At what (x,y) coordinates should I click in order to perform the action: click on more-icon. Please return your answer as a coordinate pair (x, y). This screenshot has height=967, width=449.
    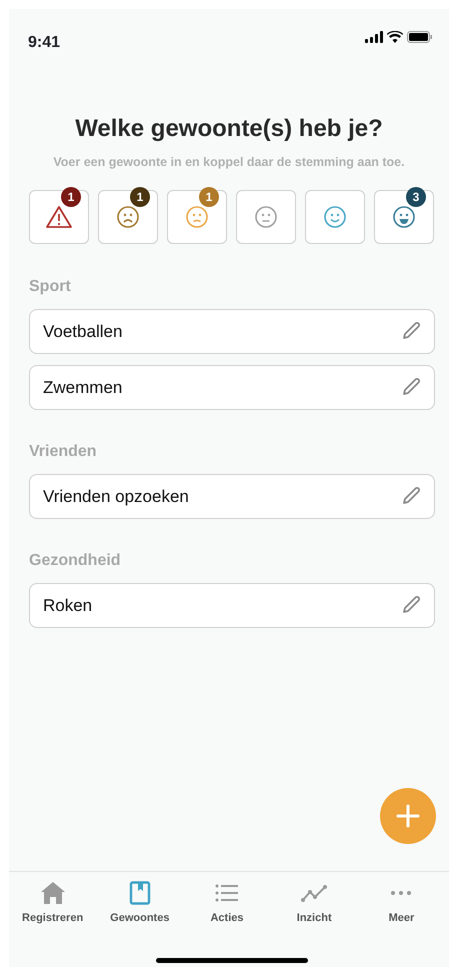
    Looking at the image, I should click on (401, 893).